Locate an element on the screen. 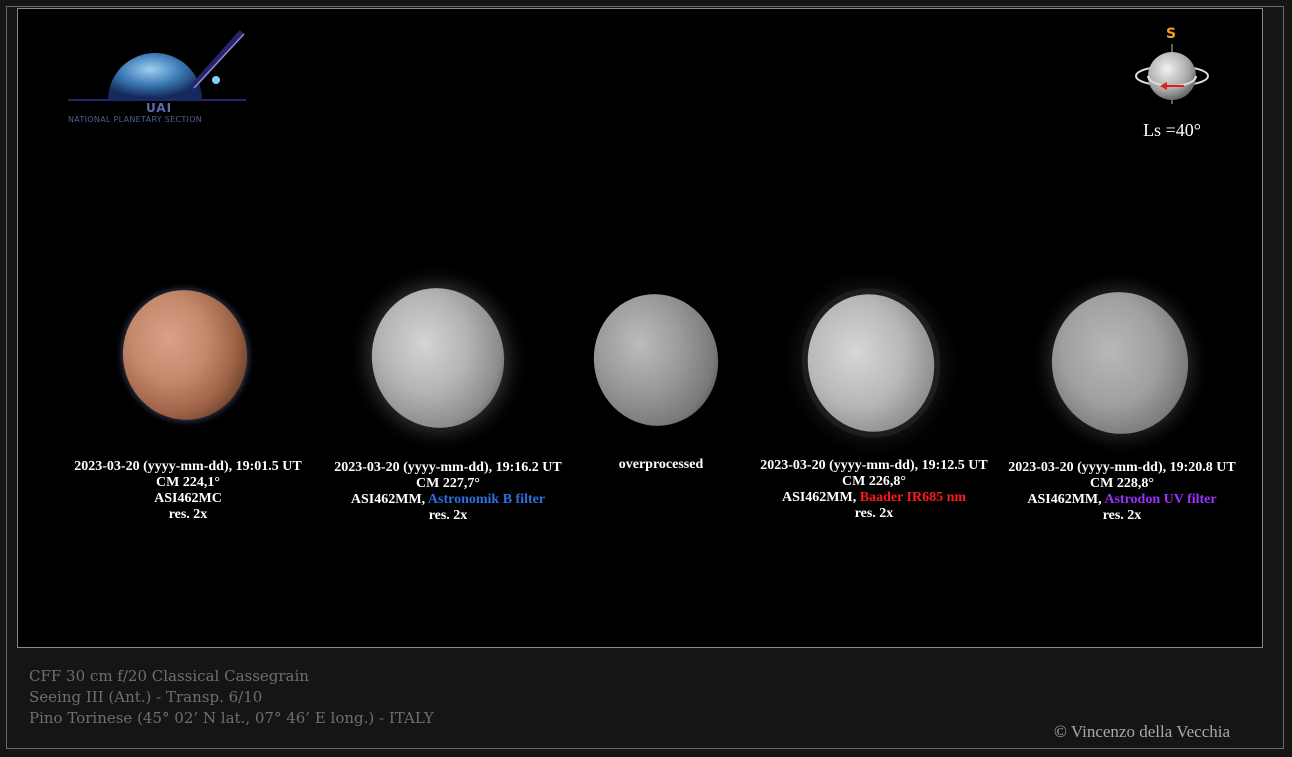 The width and height of the screenshot is (1292, 757). copyright: © Vincenzo della Vecchia is located at coordinates (1142, 731).